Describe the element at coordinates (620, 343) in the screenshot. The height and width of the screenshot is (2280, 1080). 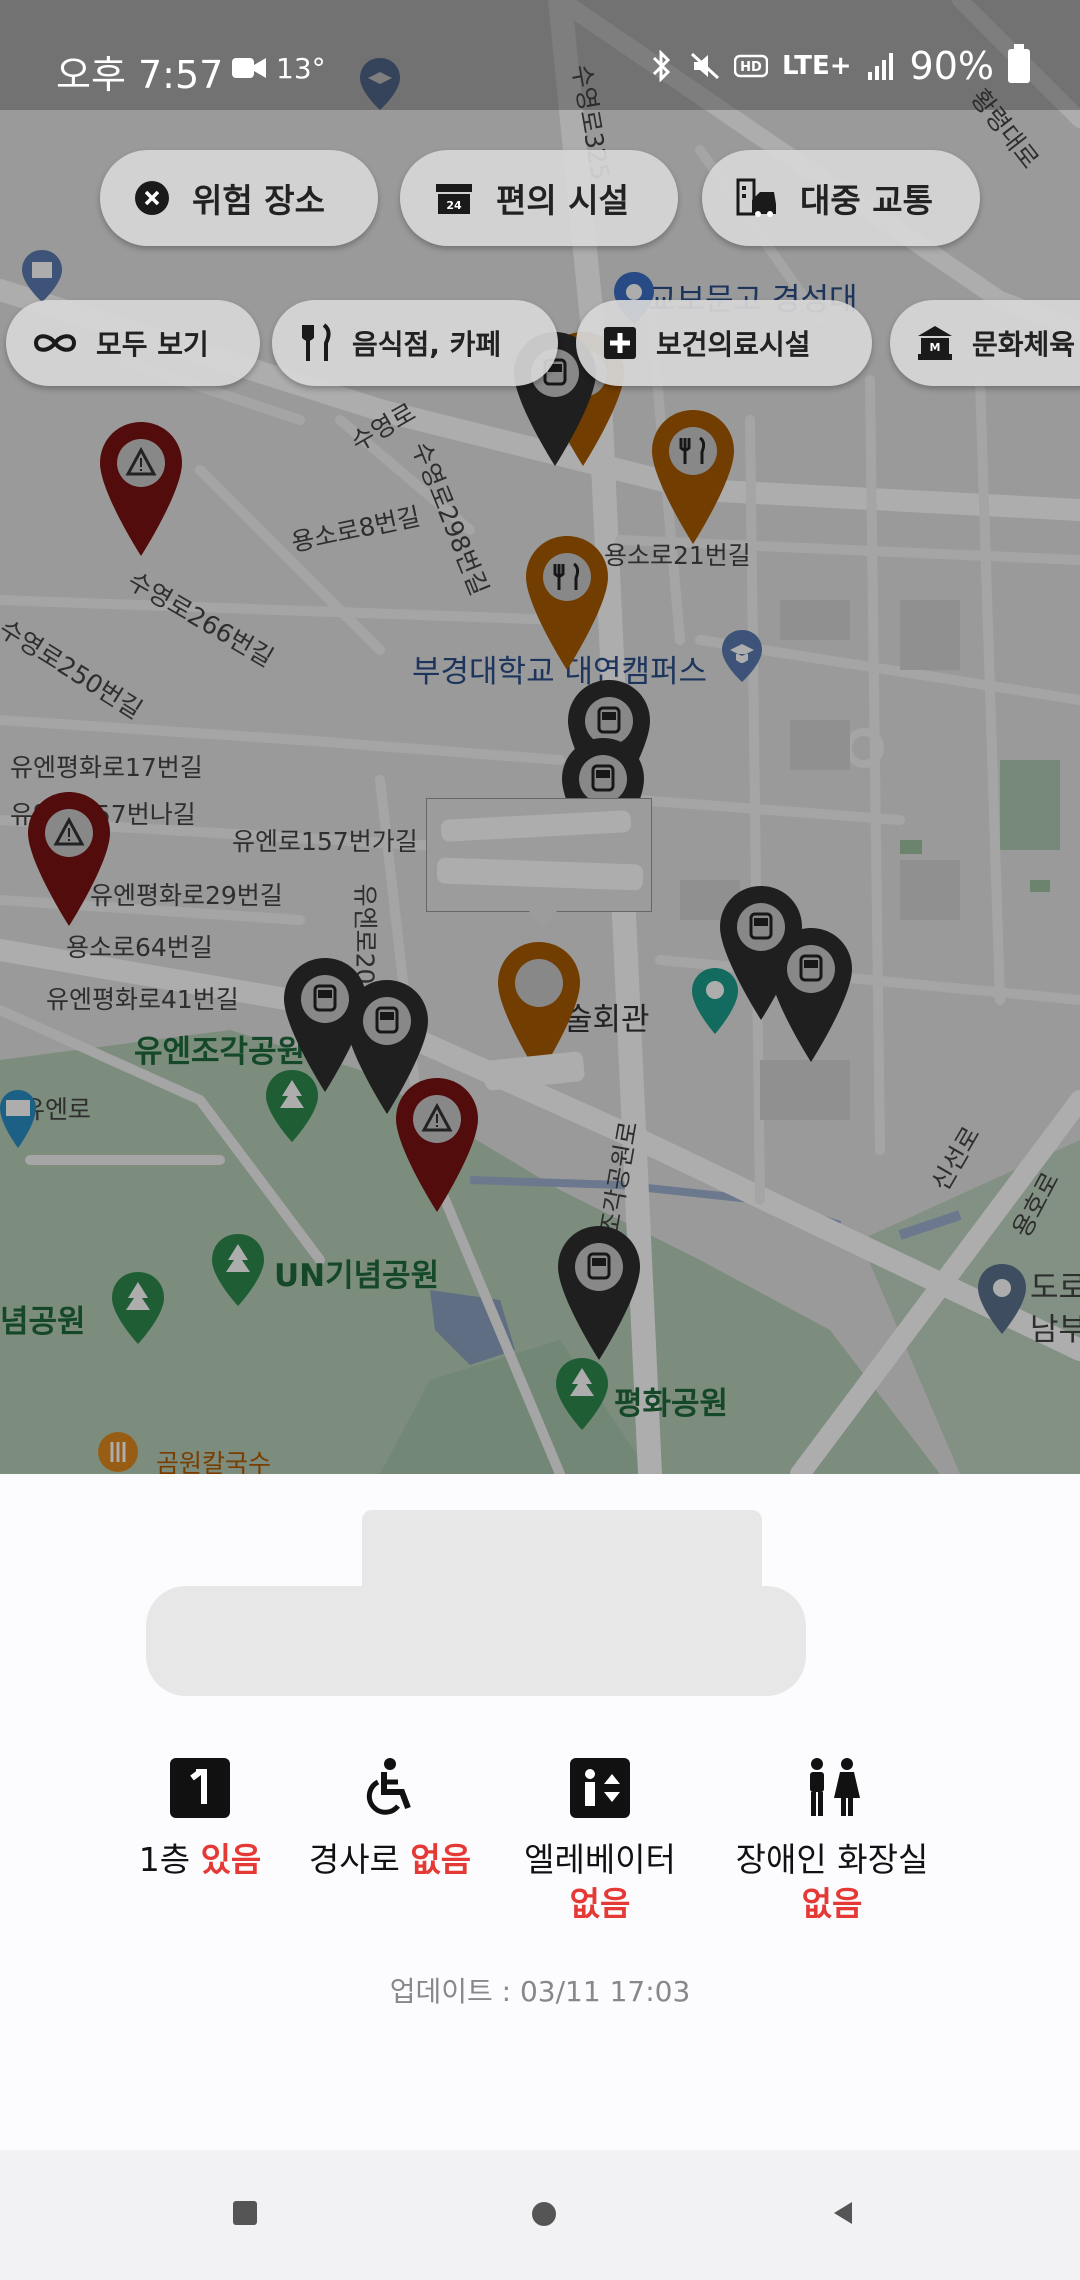
I see `medical-cross-icon` at that location.